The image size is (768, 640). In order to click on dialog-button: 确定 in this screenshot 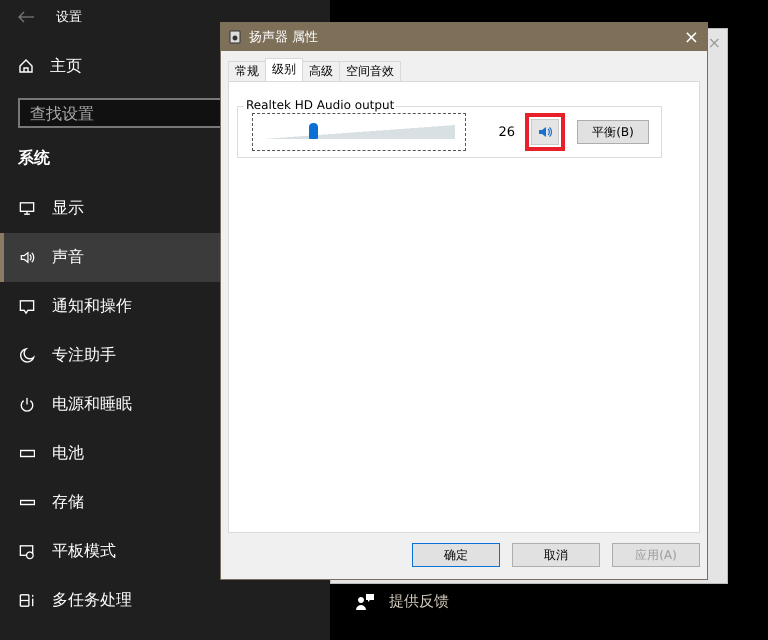, I will do `click(456, 555)`.